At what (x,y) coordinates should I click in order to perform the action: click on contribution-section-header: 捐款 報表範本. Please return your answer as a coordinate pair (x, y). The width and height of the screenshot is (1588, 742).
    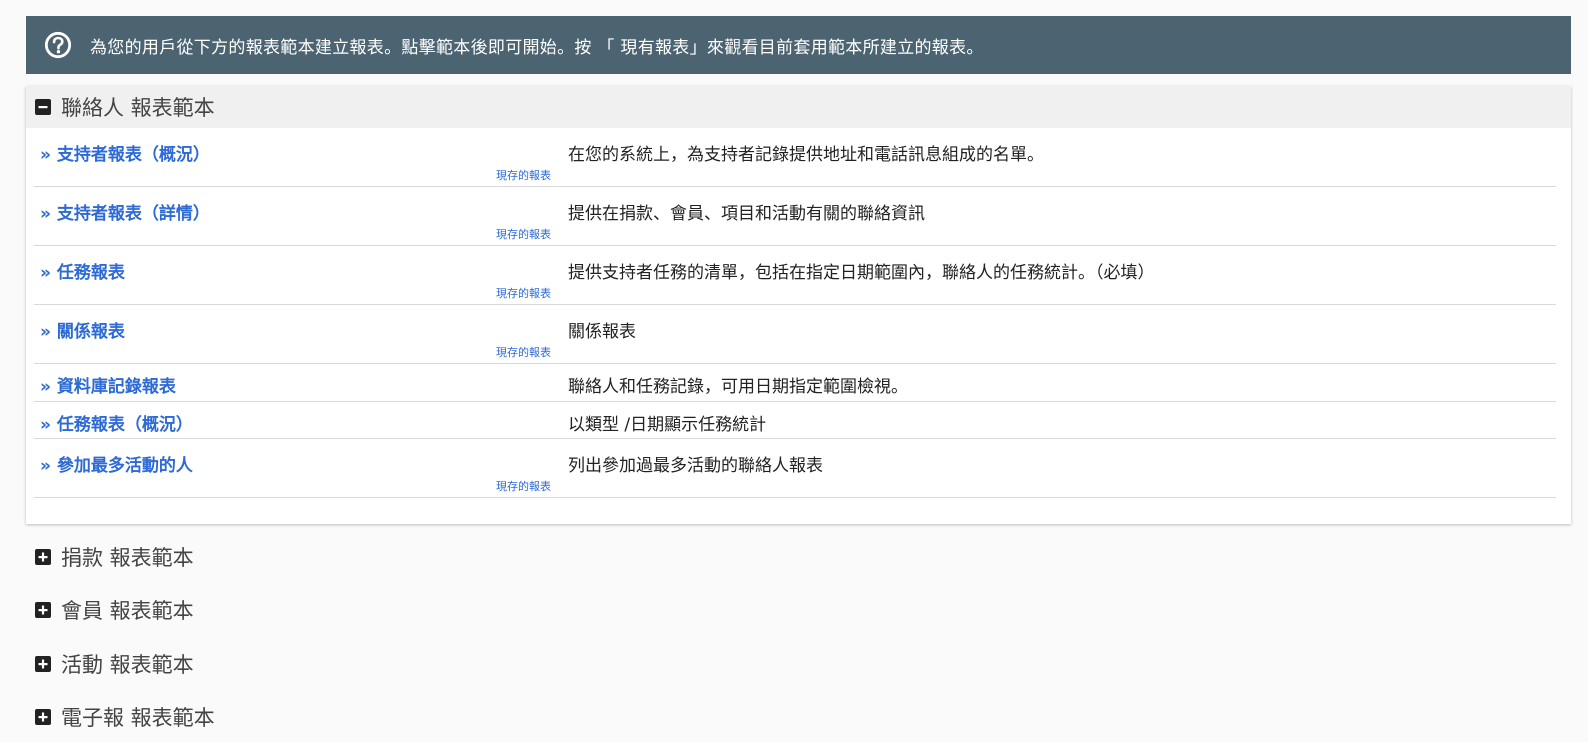
    Looking at the image, I should click on (326, 557).